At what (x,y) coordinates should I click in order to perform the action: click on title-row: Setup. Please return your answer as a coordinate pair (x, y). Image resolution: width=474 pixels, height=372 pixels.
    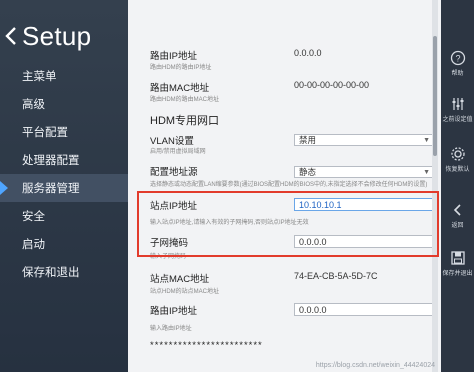
    Looking at the image, I should click on (64, 36).